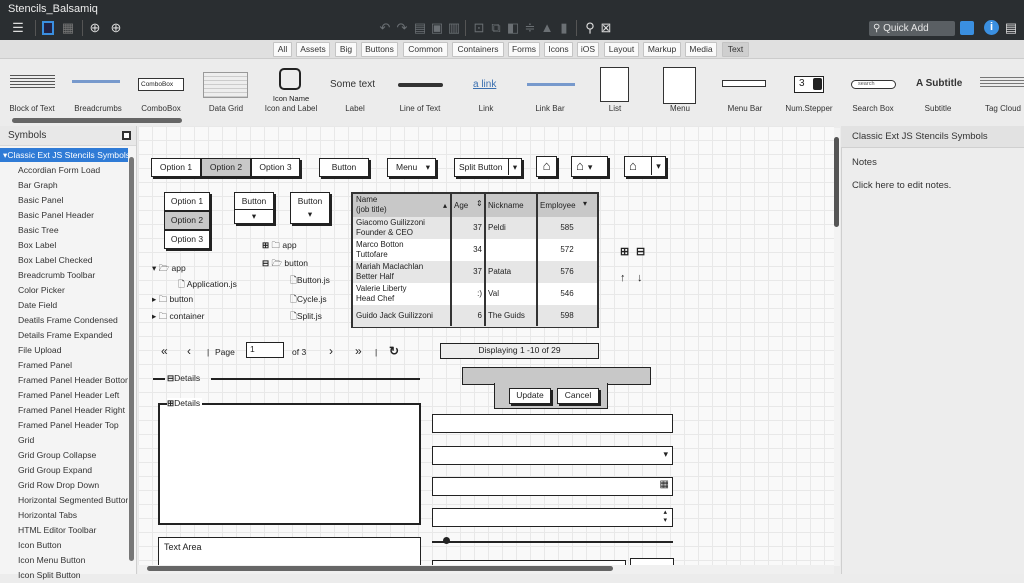 This screenshot has width=1024, height=583. Describe the element at coordinates (64, 155) in the screenshot. I see `symbol-group-selected: ▾Classic Ext JS Stencils Symbols` at that location.